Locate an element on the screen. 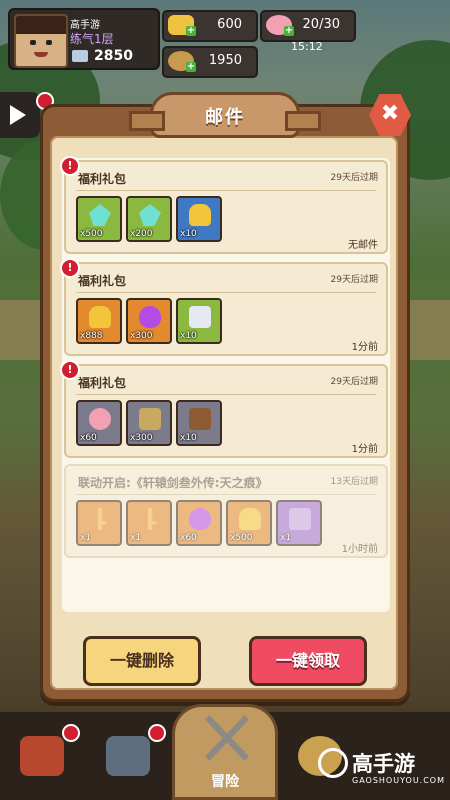  reward-item: x200 is located at coordinates (149, 219).